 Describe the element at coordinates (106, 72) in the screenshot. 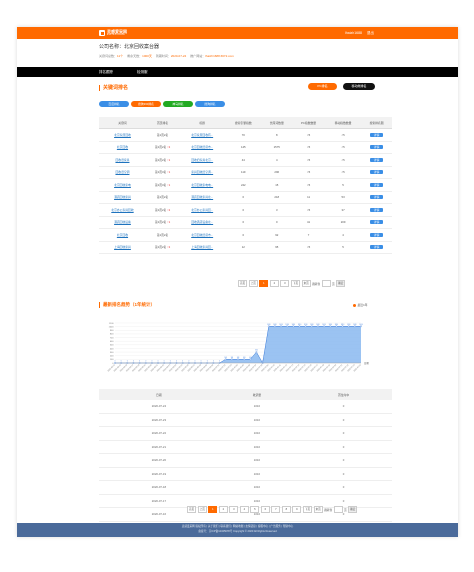

I see `nav-item-ranking: 排名跟踪` at that location.